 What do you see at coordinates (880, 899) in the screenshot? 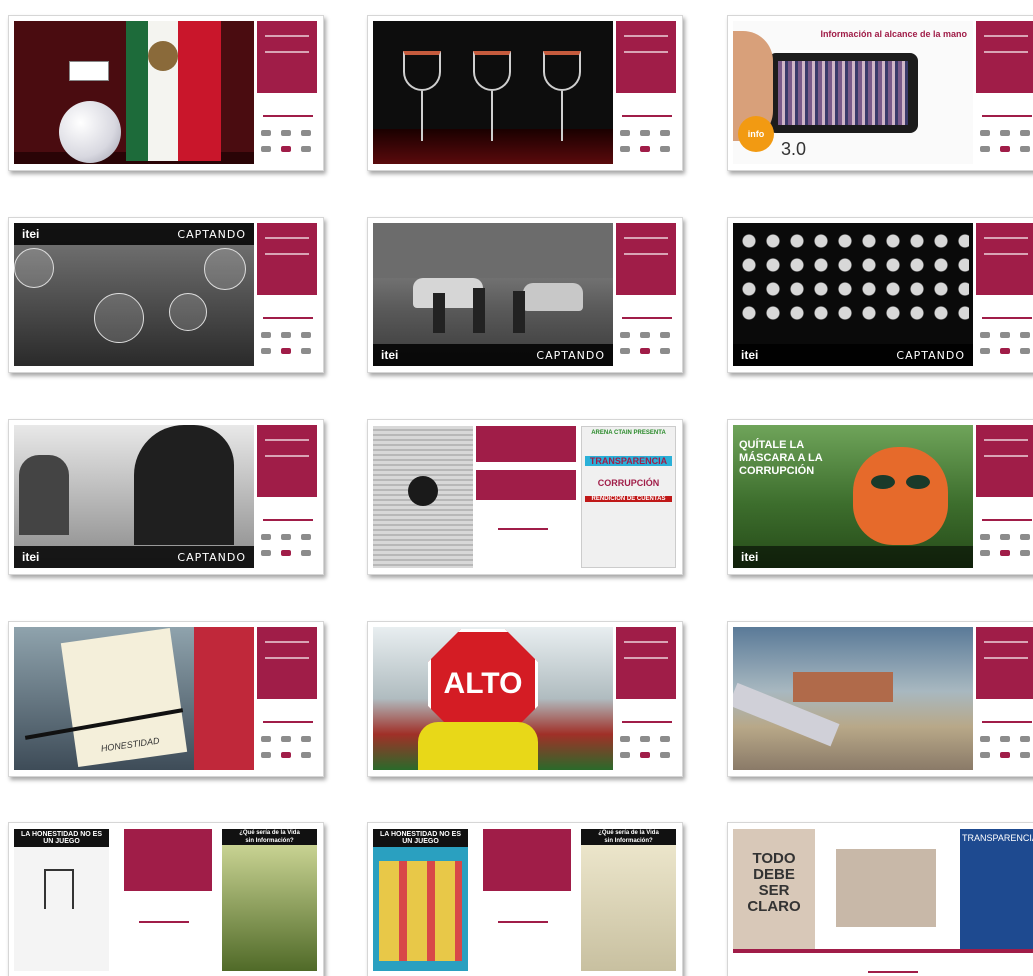
I see `thumbnail-card-claro: TODO DEBE SER CLARO TRANSPARENCIA` at bounding box center [880, 899].